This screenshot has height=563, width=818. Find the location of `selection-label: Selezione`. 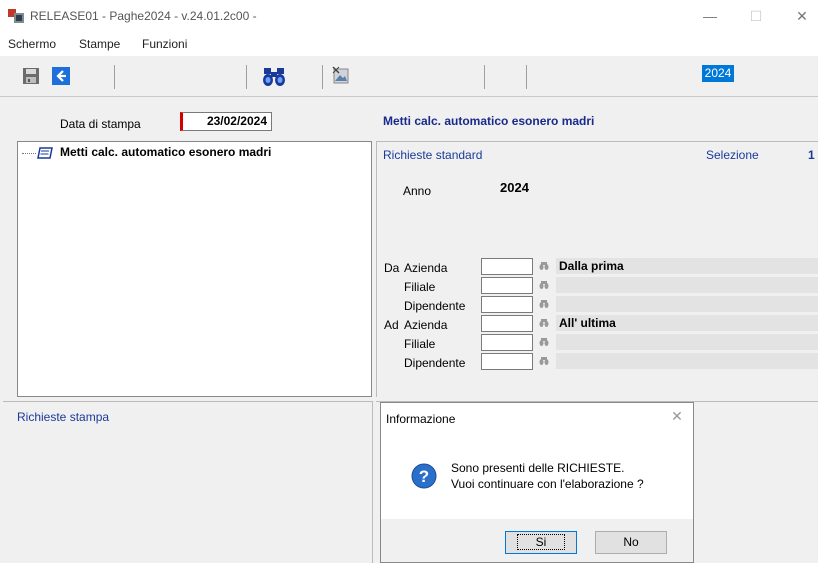

selection-label: Selezione is located at coordinates (732, 155).